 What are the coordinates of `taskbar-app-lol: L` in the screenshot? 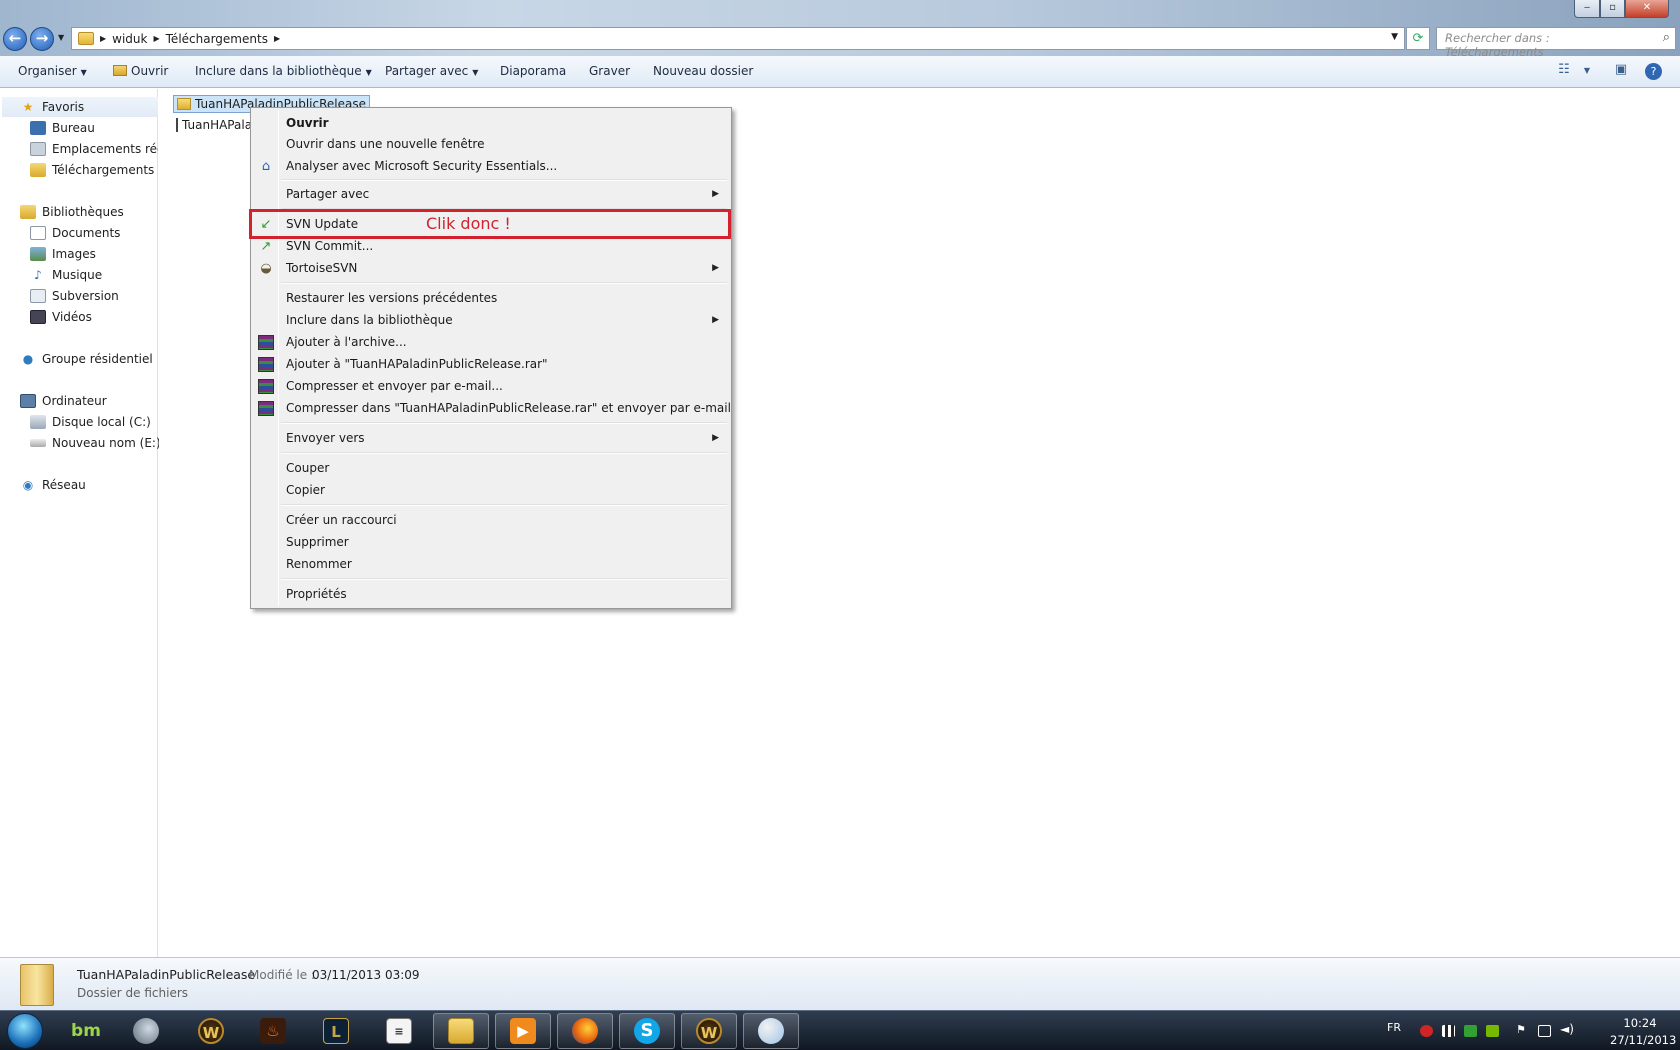 It's located at (336, 1031).